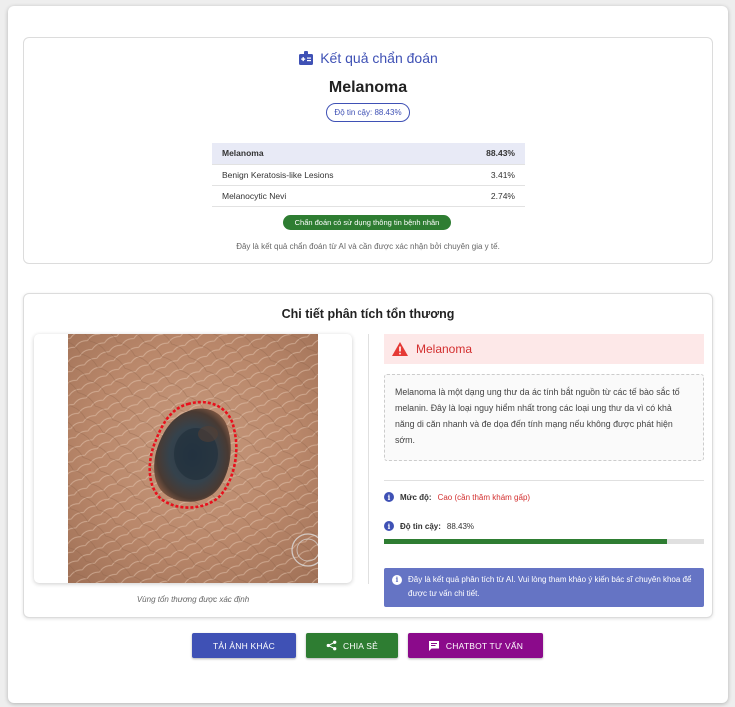  I want to click on severity-row: i Mức độ: Cao (cần thăm khám gấp), so click(457, 497).